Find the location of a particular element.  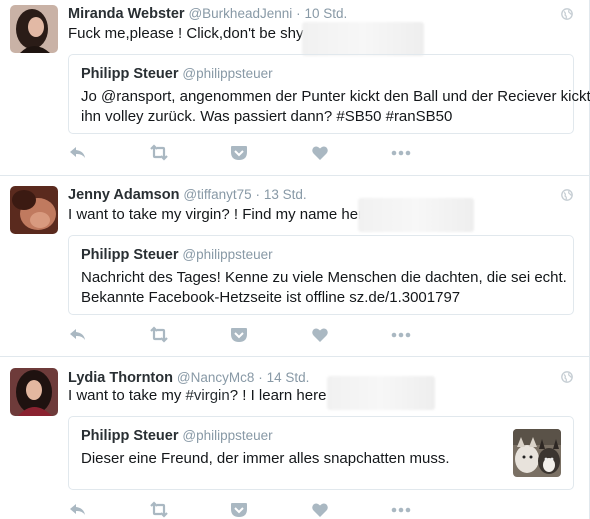

display-name: Lydia Thornton is located at coordinates (120, 378).